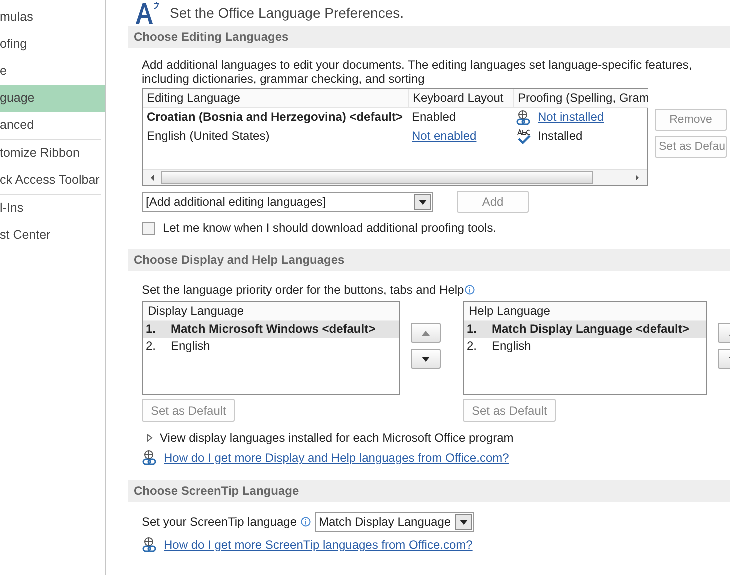 This screenshot has width=730, height=575. What do you see at coordinates (461, 98) in the screenshot?
I see `column-header: Keyboard Layout` at bounding box center [461, 98].